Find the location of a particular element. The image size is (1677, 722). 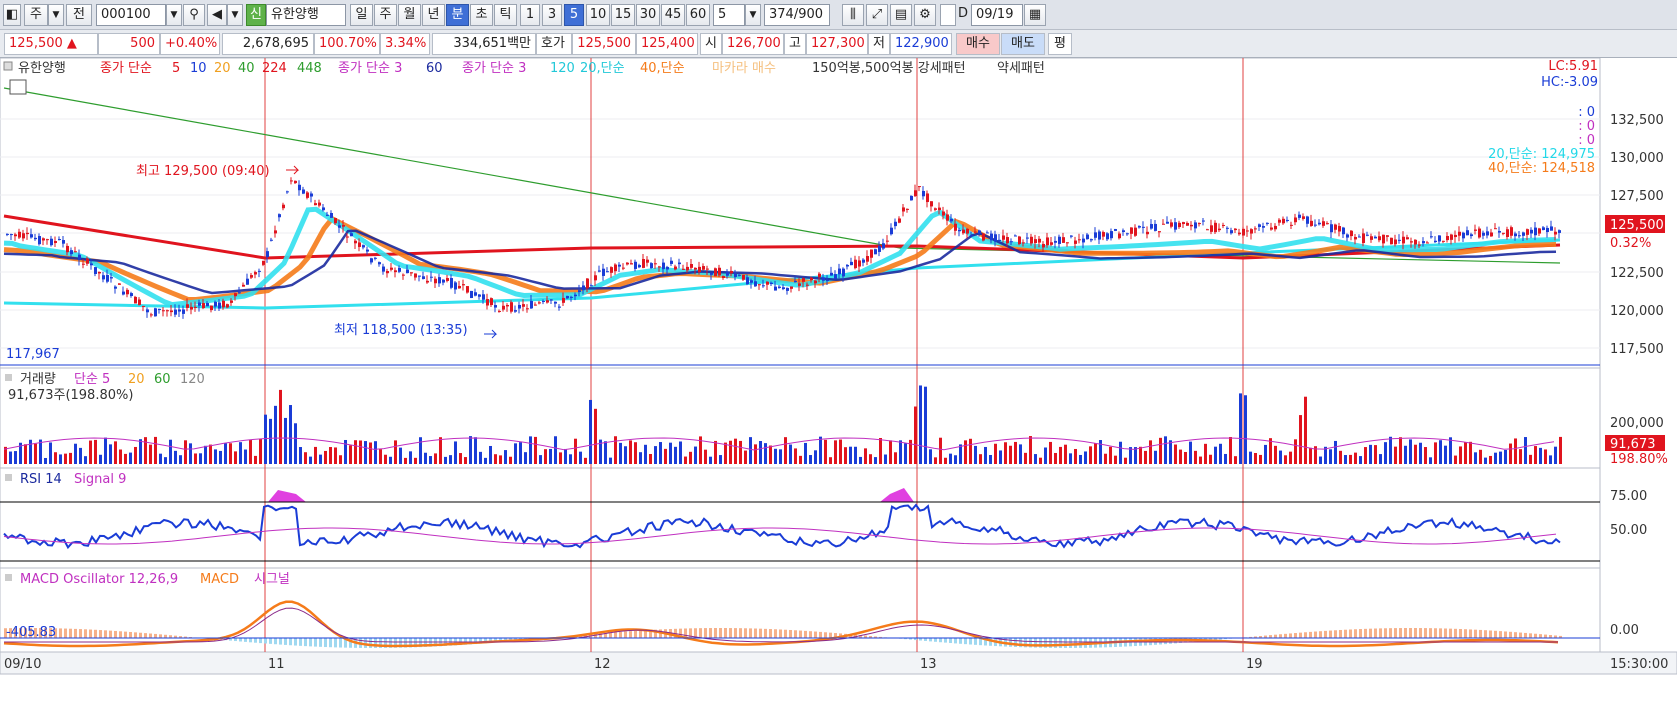

period-year: 년 is located at coordinates (433, 15).